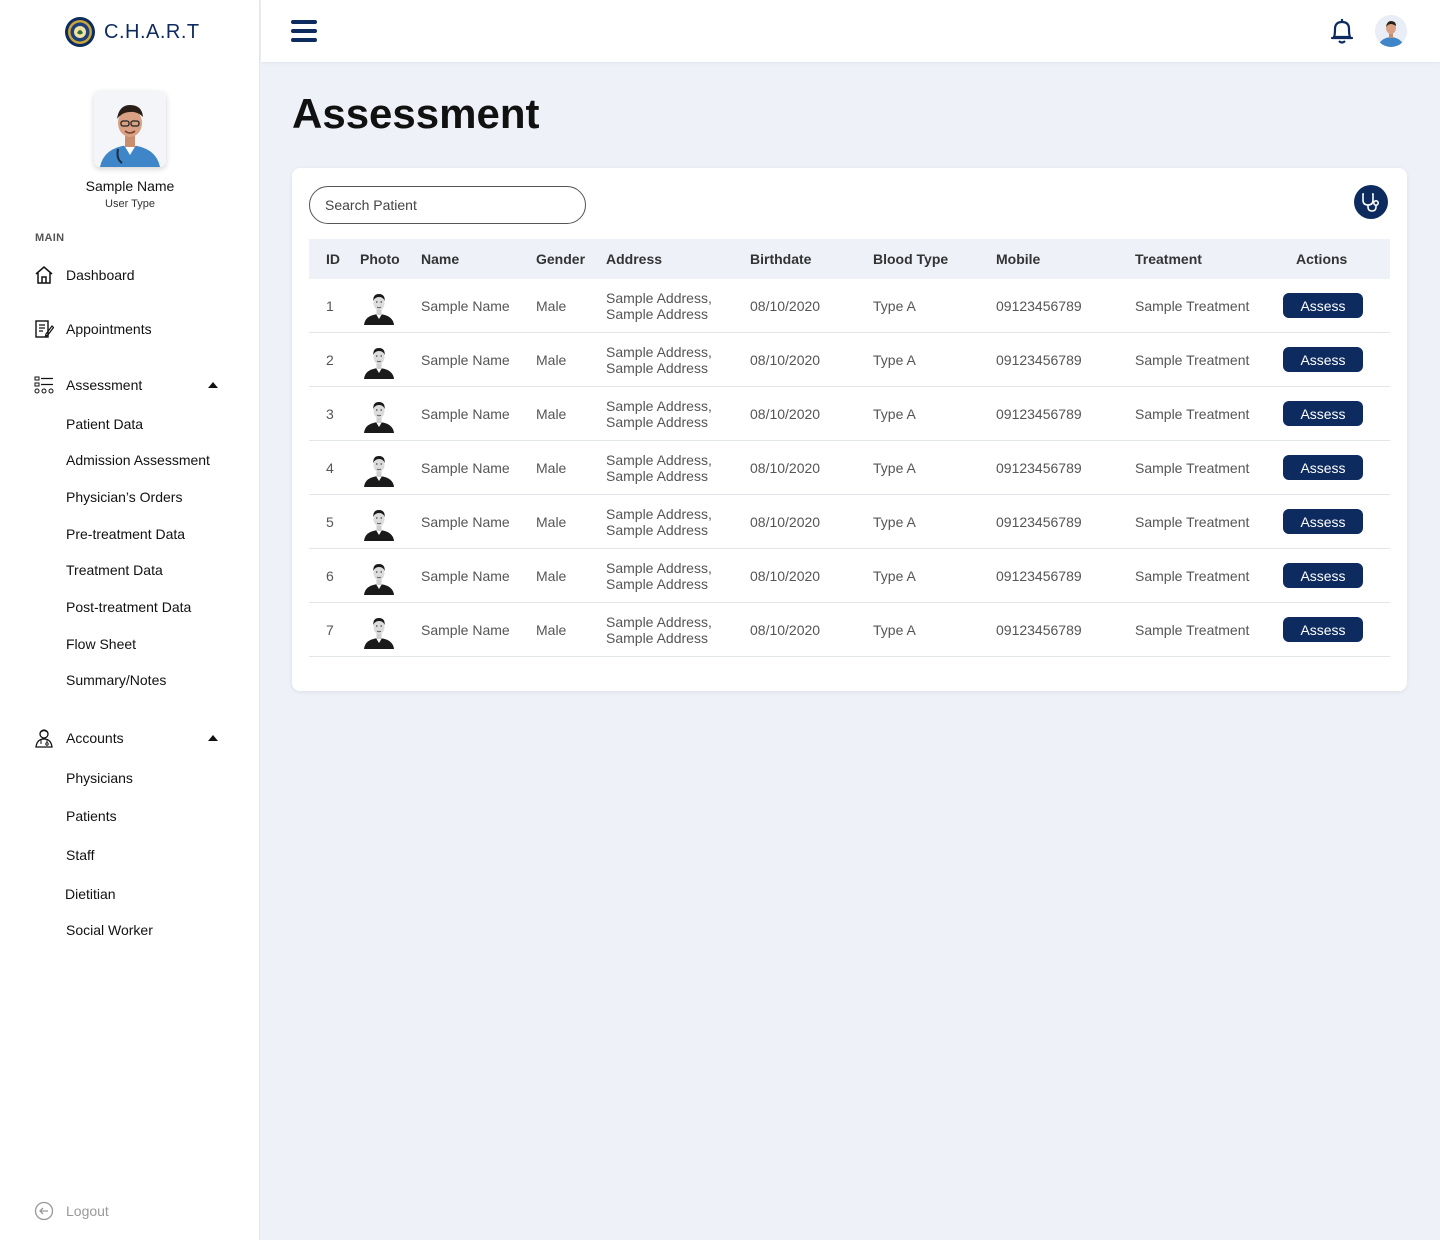  Describe the element at coordinates (561, 259) in the screenshot. I see `column-header-gender: Gender` at that location.